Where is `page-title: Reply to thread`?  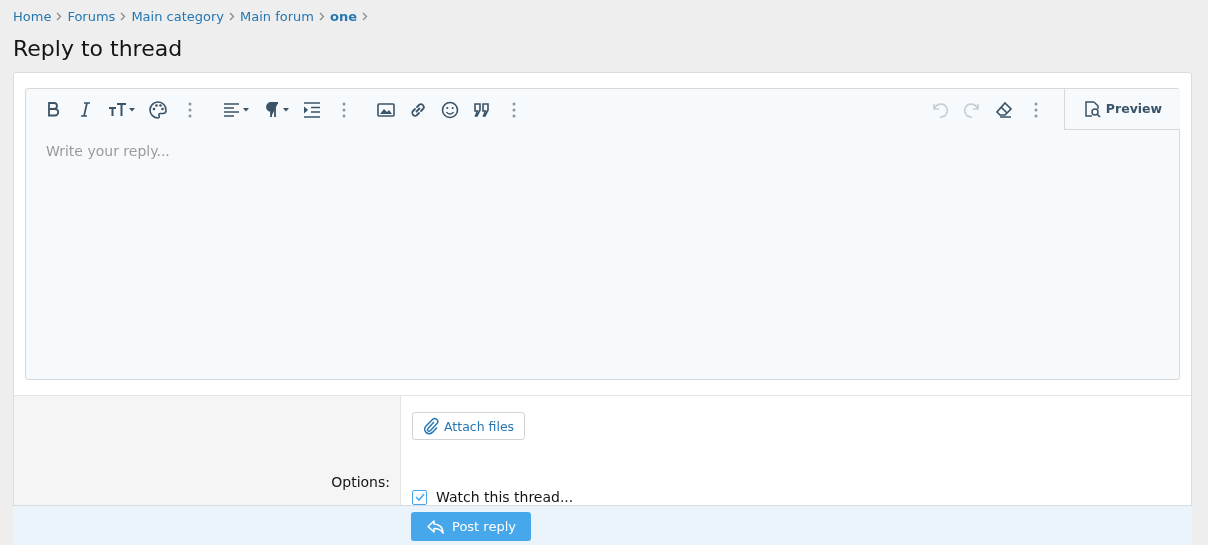 page-title: Reply to thread is located at coordinates (98, 49).